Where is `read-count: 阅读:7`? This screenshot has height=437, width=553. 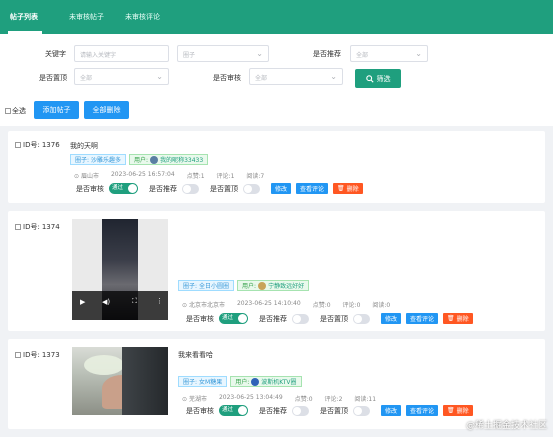
read-count: 阅读:7 is located at coordinates (255, 176).